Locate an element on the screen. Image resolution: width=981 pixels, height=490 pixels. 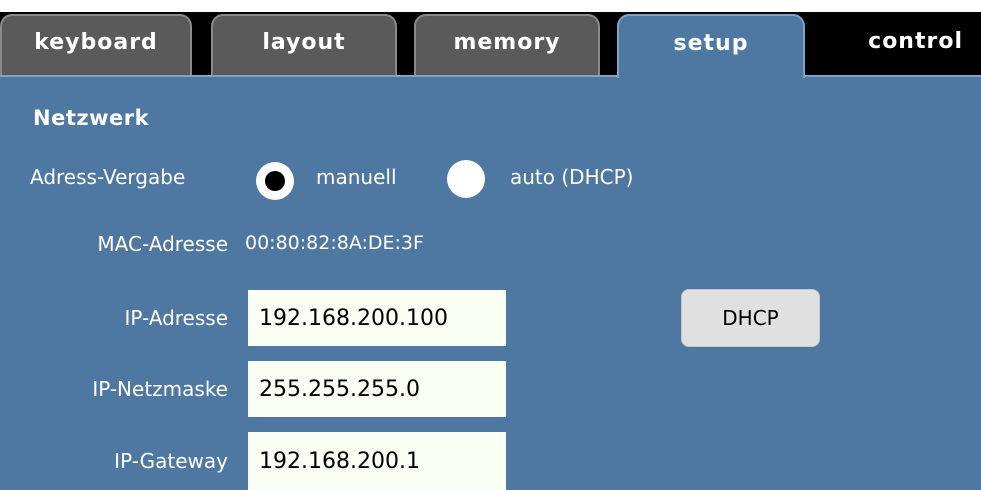
radio-auto-dhcp-label: auto (DHCP) is located at coordinates (572, 177).